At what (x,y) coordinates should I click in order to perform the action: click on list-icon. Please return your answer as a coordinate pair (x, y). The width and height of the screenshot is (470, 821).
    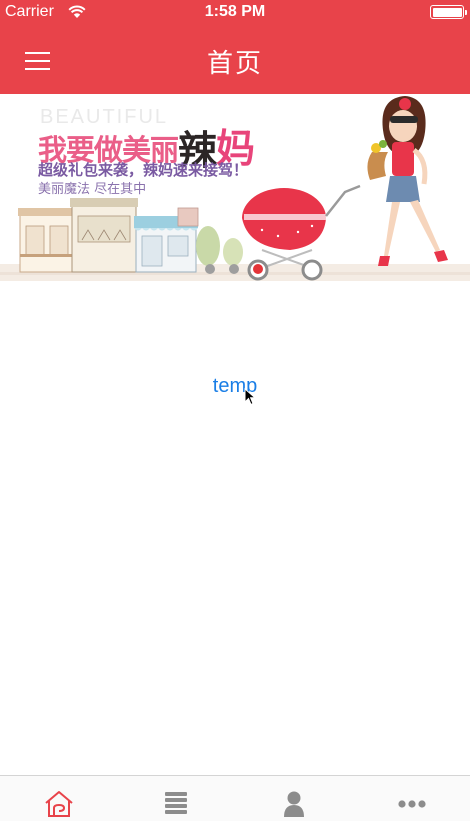
    Looking at the image, I should click on (175, 803).